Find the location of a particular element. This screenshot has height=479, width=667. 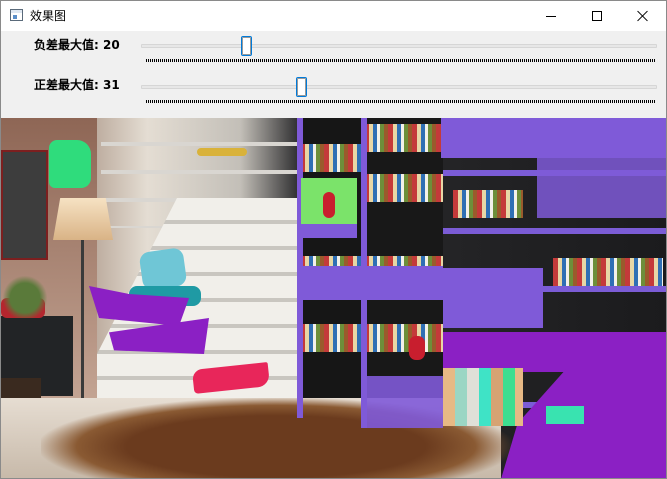

window-title: 效果图 is located at coordinates (48, 16).